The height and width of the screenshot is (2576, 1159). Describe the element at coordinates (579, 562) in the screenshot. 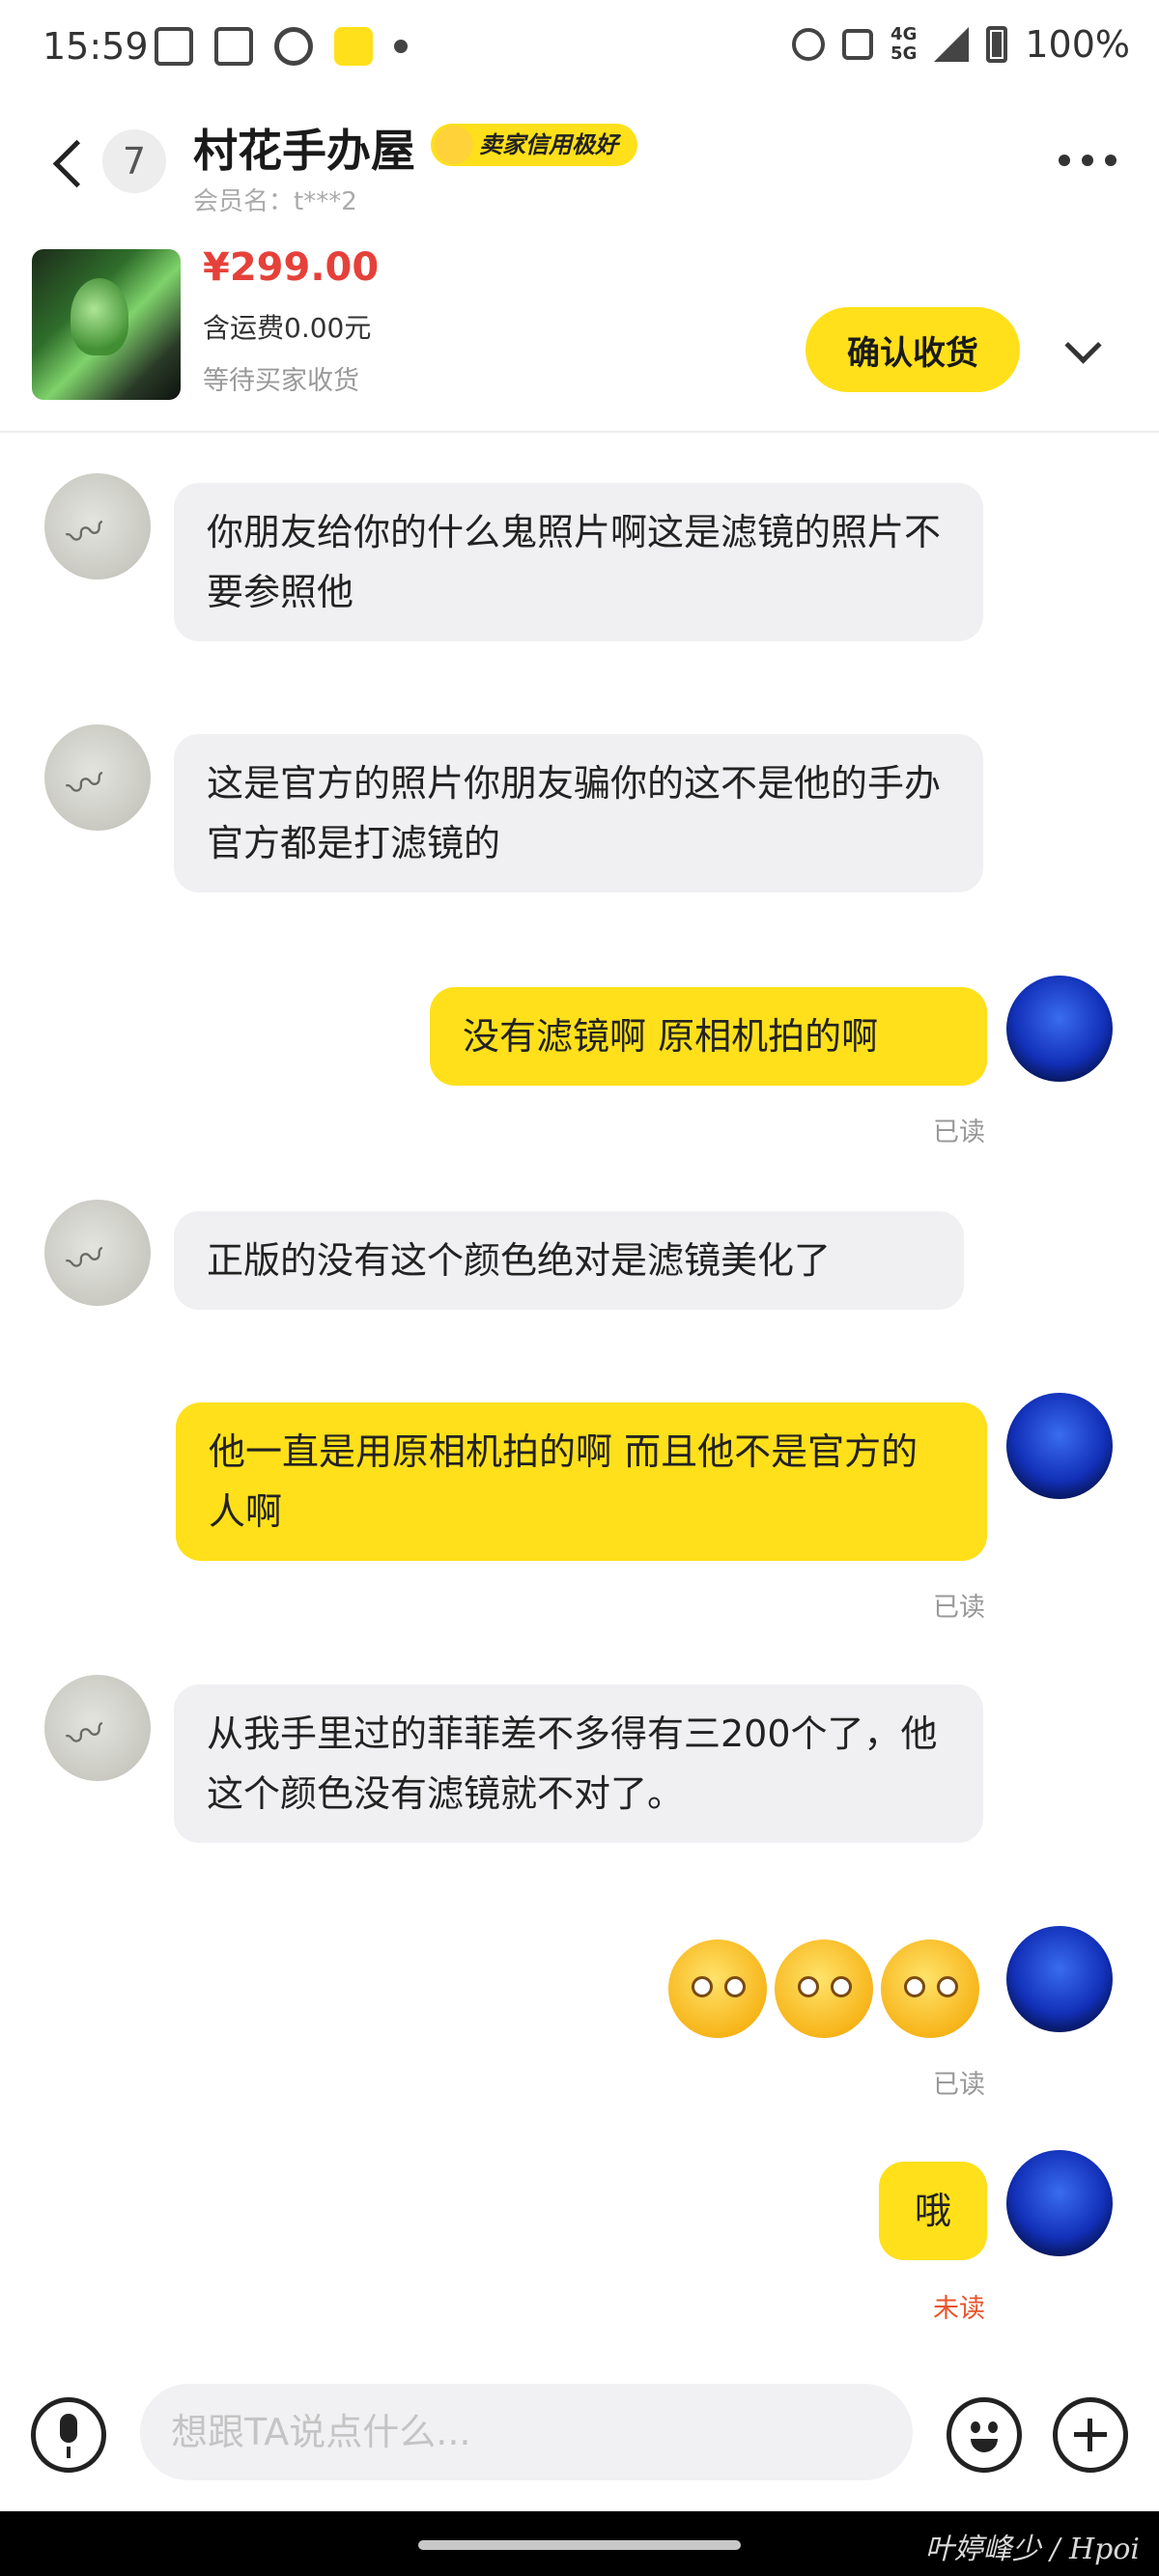

I see `message-bubble-incoming: 你朋友给你的什么鬼照片啊这是滤镜的照片不要参照他` at that location.